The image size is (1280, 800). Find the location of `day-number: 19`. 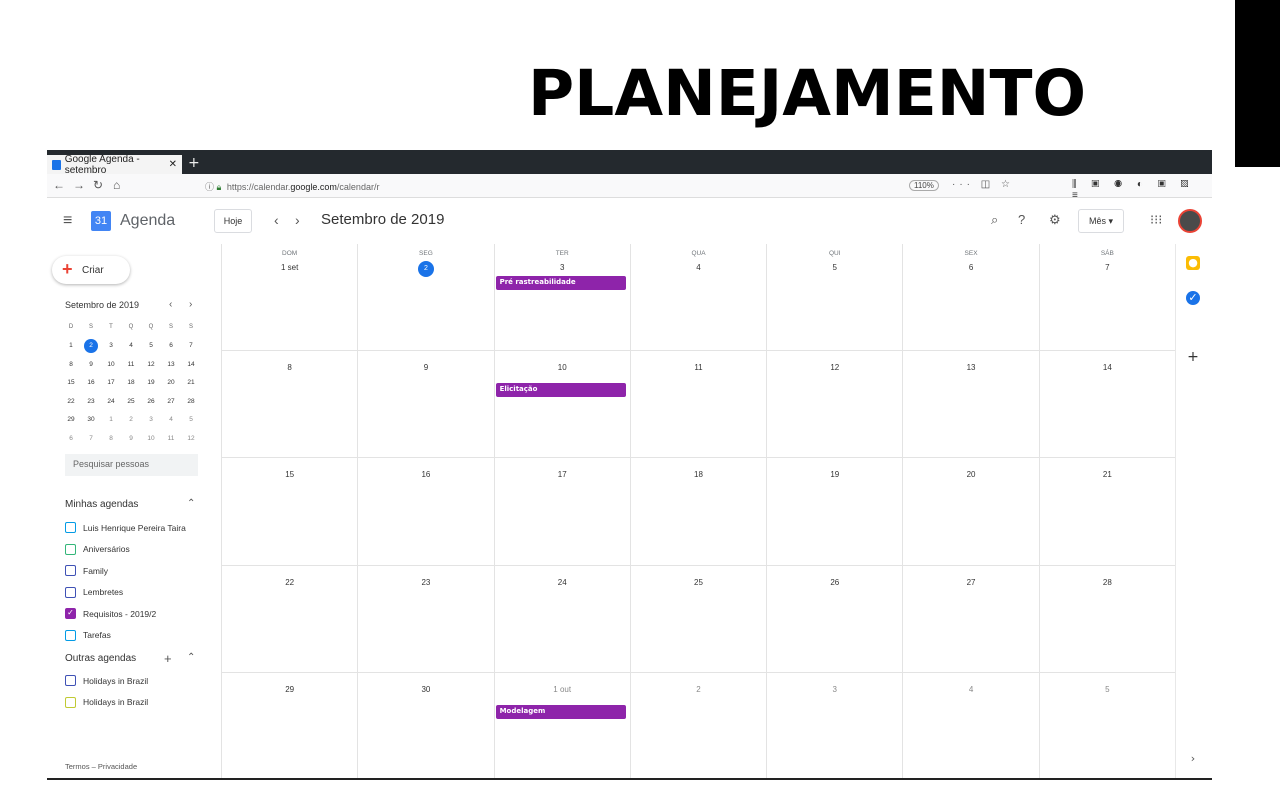

day-number: 19 is located at coordinates (834, 474).